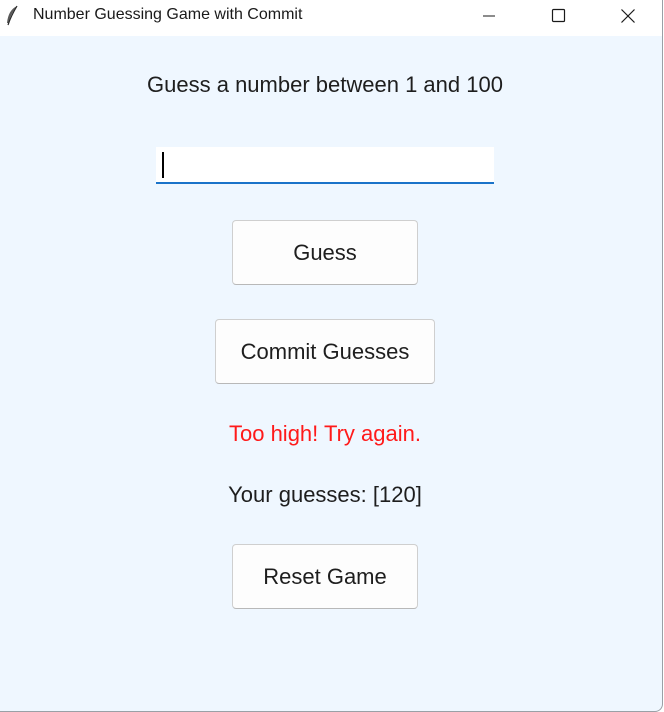 Image resolution: width=664 pixels, height=712 pixels. I want to click on minimize-button, so click(489, 16).